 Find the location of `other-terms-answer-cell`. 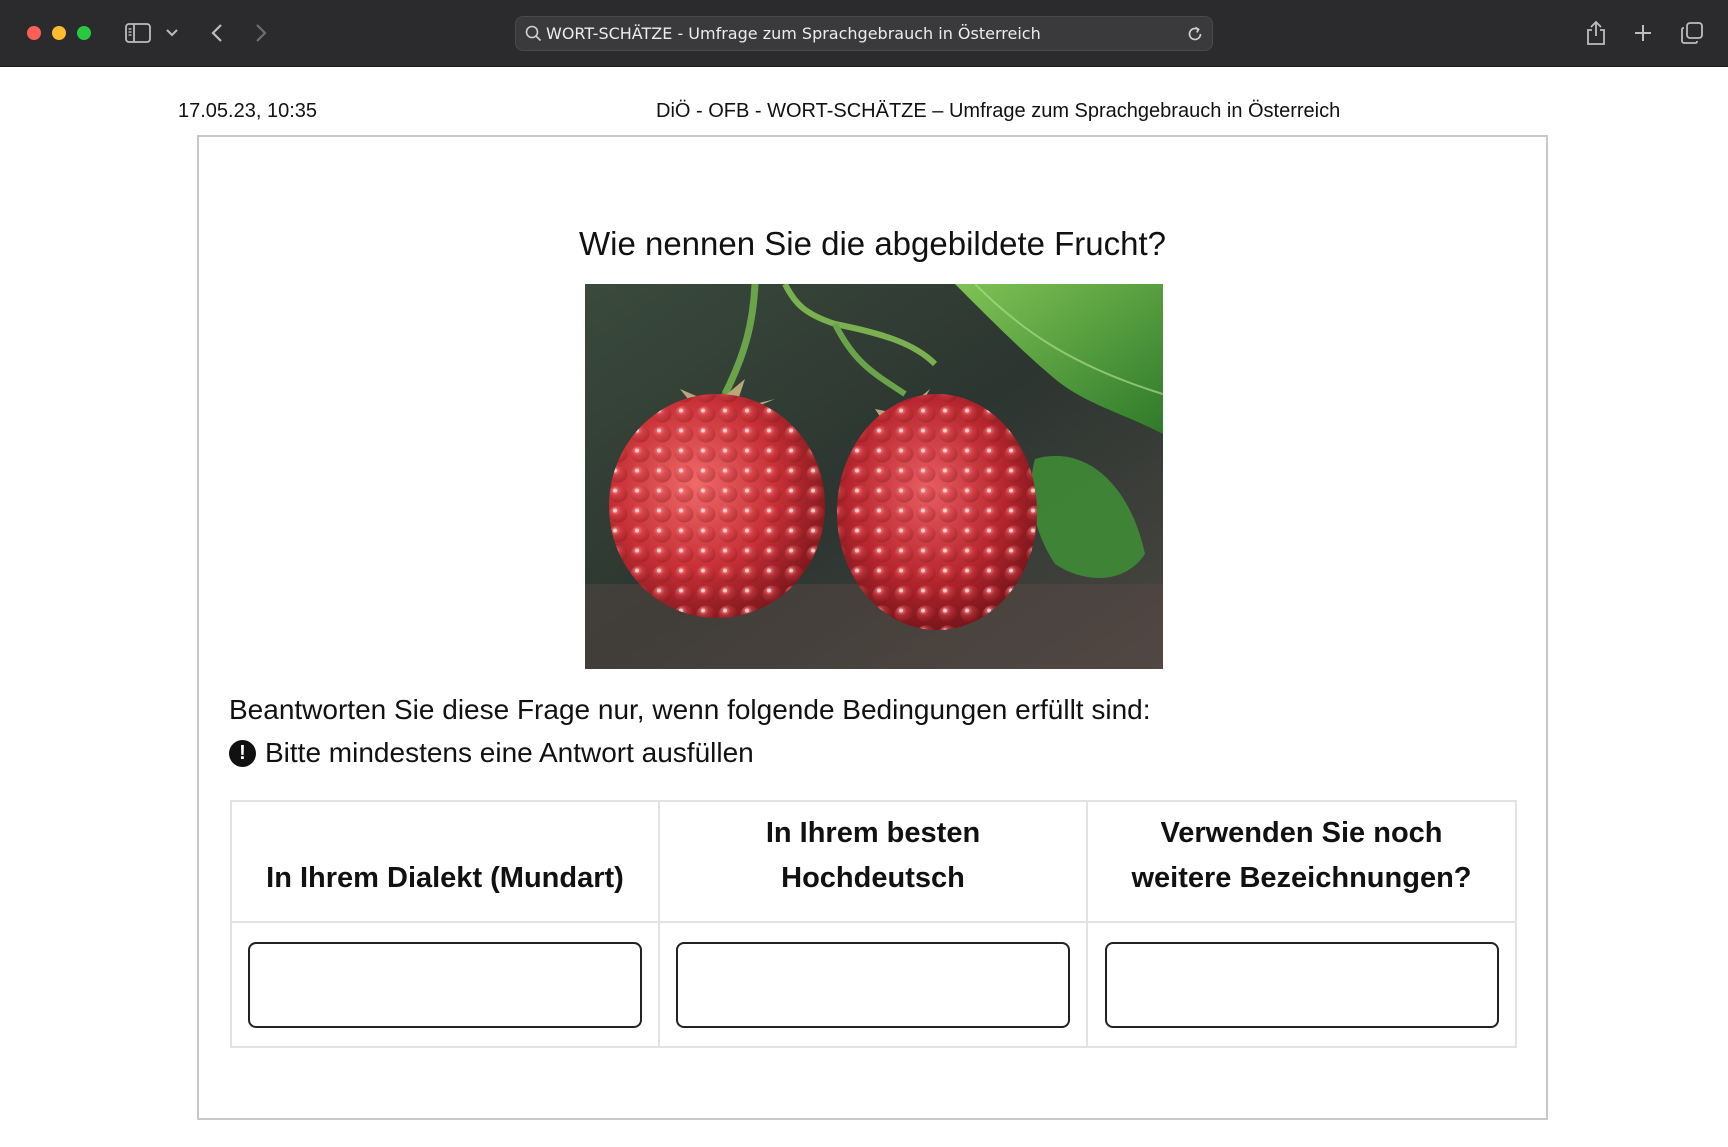

other-terms-answer-cell is located at coordinates (1301, 984).